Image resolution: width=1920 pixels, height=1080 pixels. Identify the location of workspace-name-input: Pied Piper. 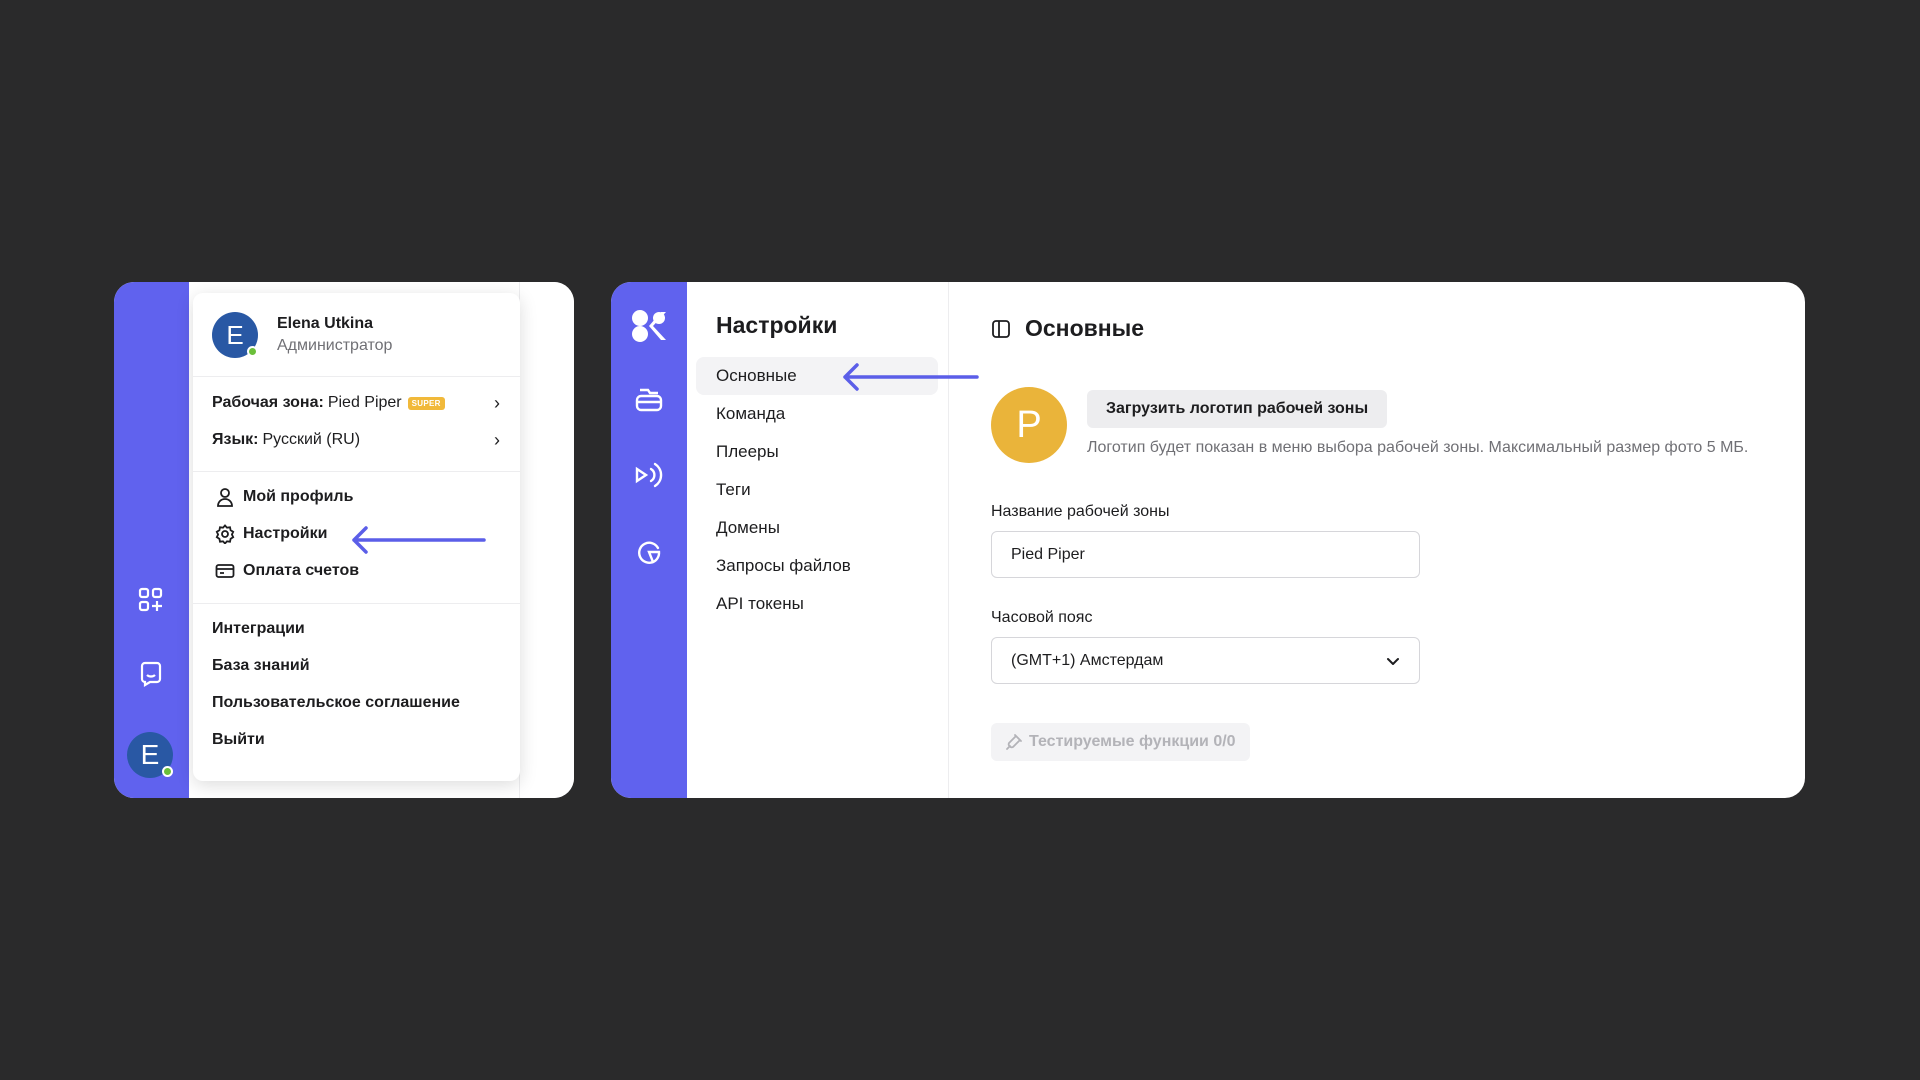
(1205, 554).